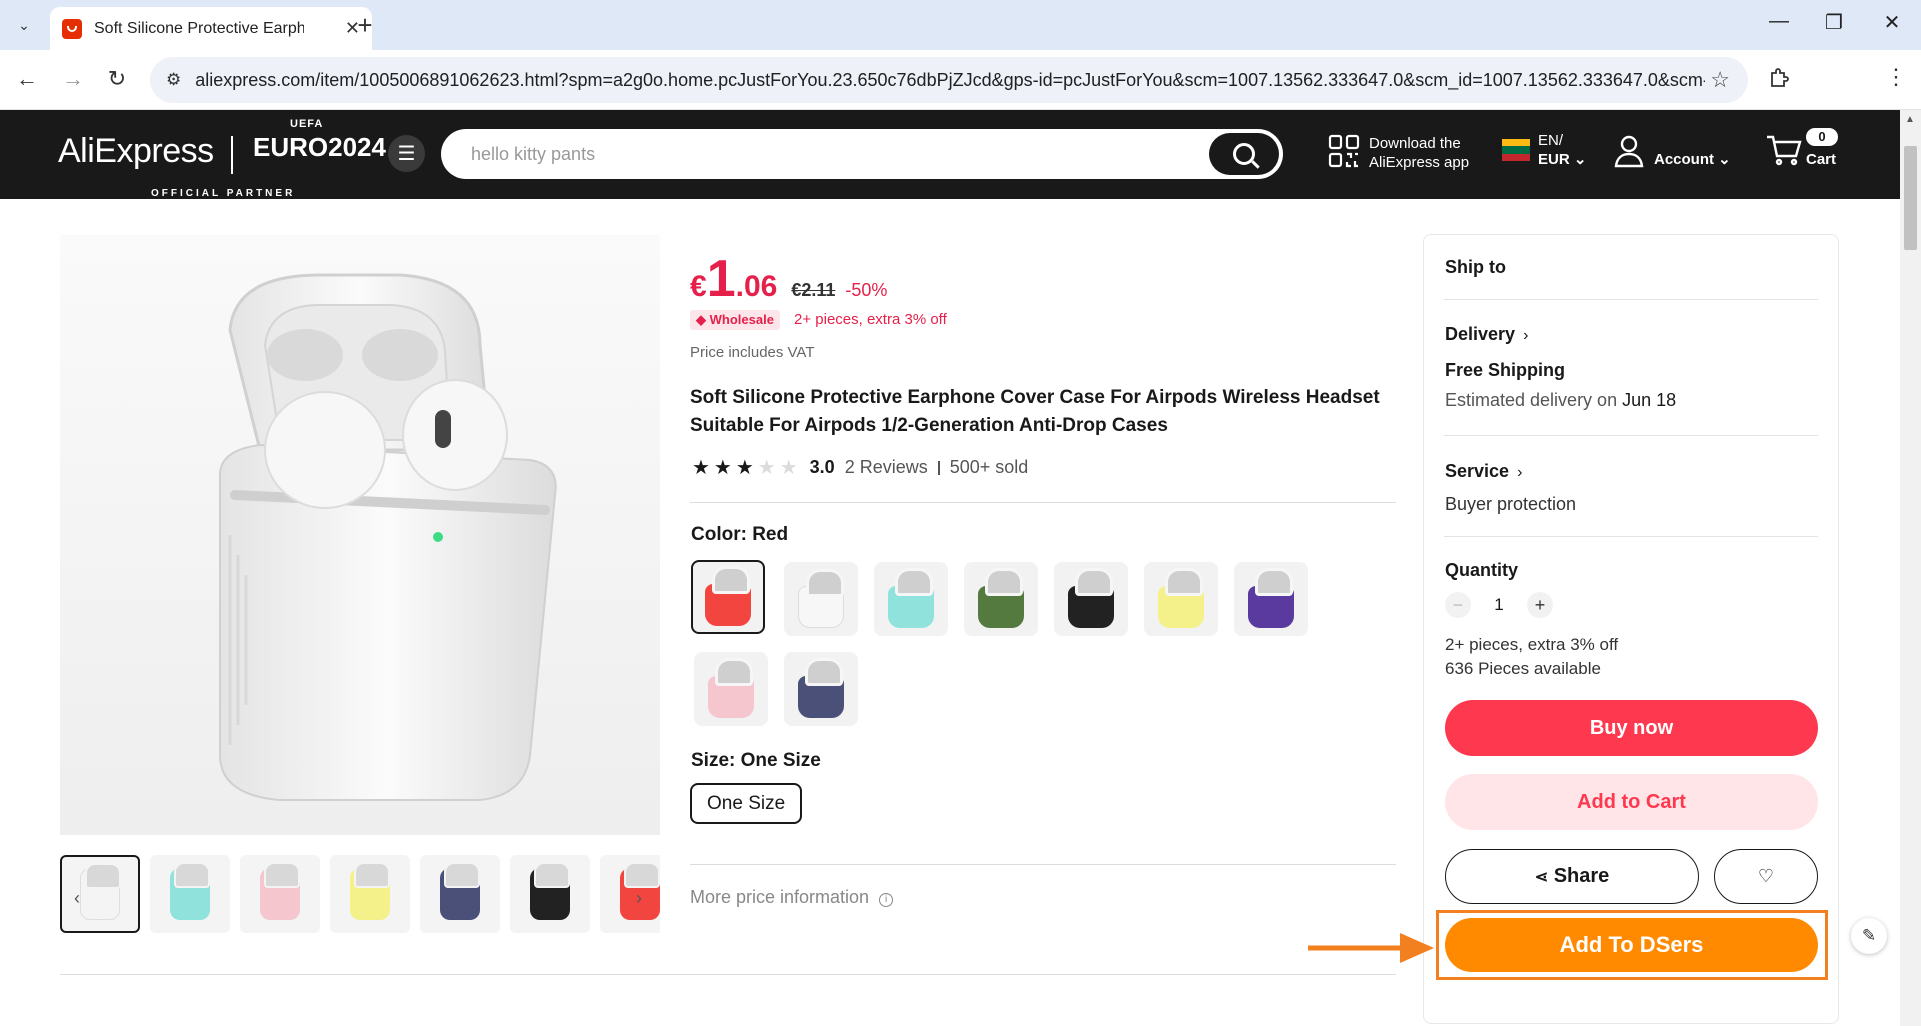 This screenshot has height=1026, width=1921. What do you see at coordinates (1415, 143) in the screenshot?
I see `download-line1: Download the` at bounding box center [1415, 143].